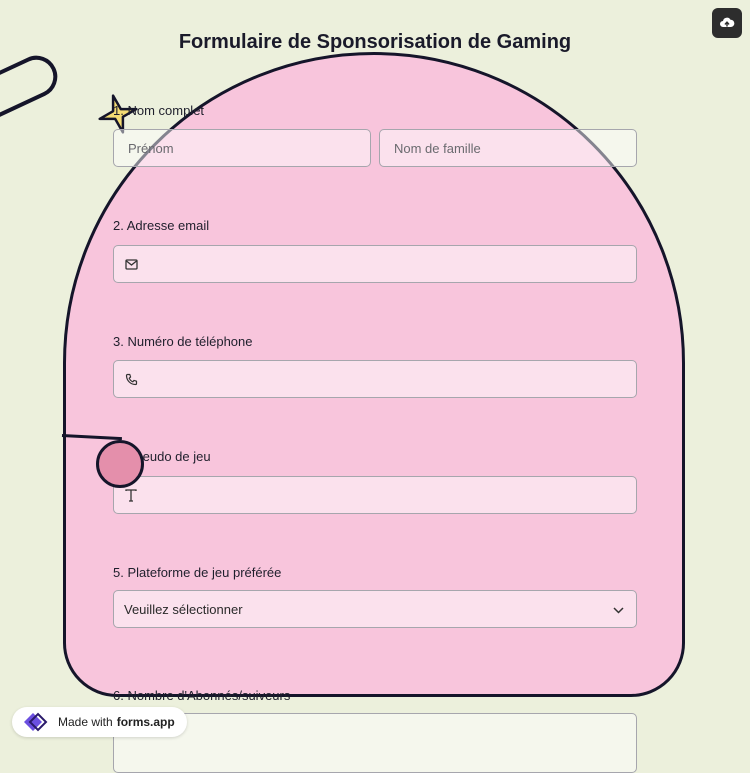  Describe the element at coordinates (618, 609) in the screenshot. I see `chevron-down-icon` at that location.